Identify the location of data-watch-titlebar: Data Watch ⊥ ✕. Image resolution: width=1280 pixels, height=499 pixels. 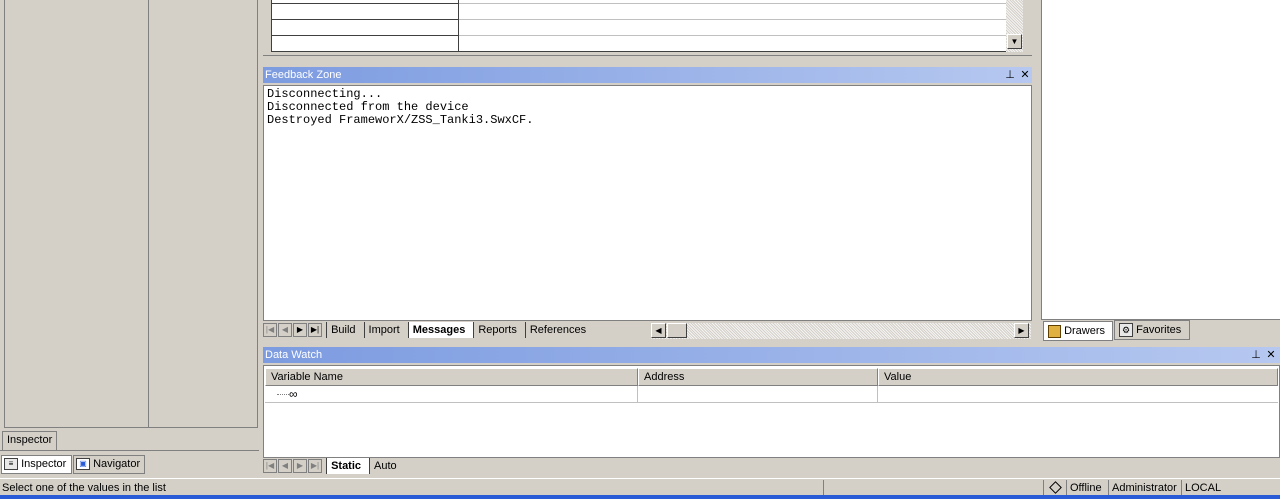
(771, 355).